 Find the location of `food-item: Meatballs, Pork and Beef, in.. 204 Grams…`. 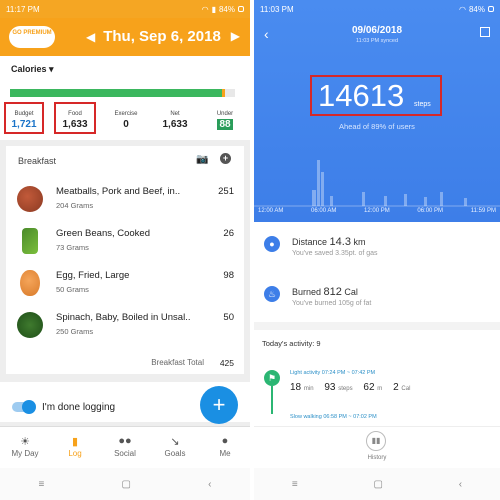

food-item: Meatballs, Pork and Beef, in.. 204 Grams… is located at coordinates (125, 201).